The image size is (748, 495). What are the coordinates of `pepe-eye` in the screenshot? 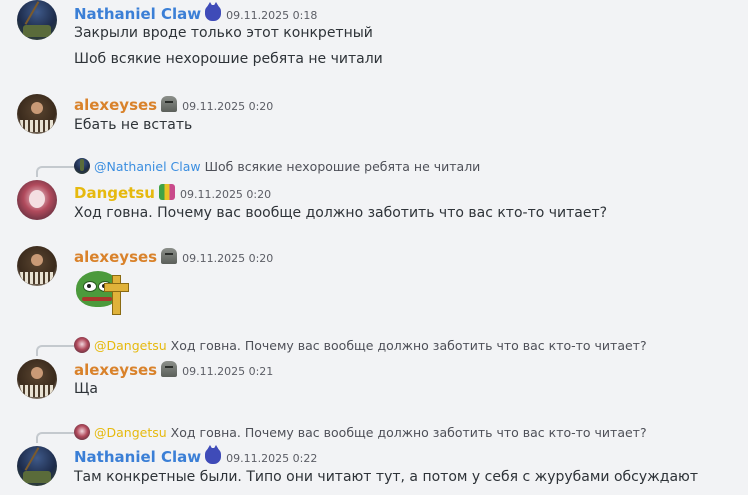 It's located at (90, 286).